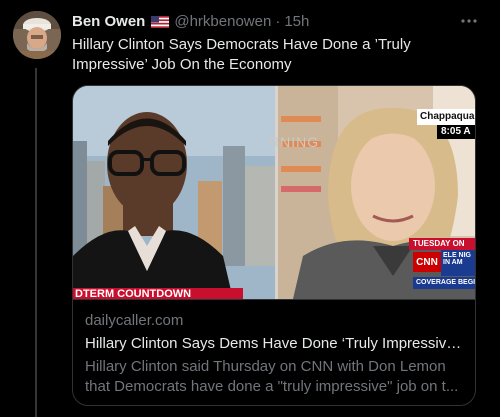 The image size is (500, 417). Describe the element at coordinates (134, 320) in the screenshot. I see `card-domain: dailycaller.com` at that location.